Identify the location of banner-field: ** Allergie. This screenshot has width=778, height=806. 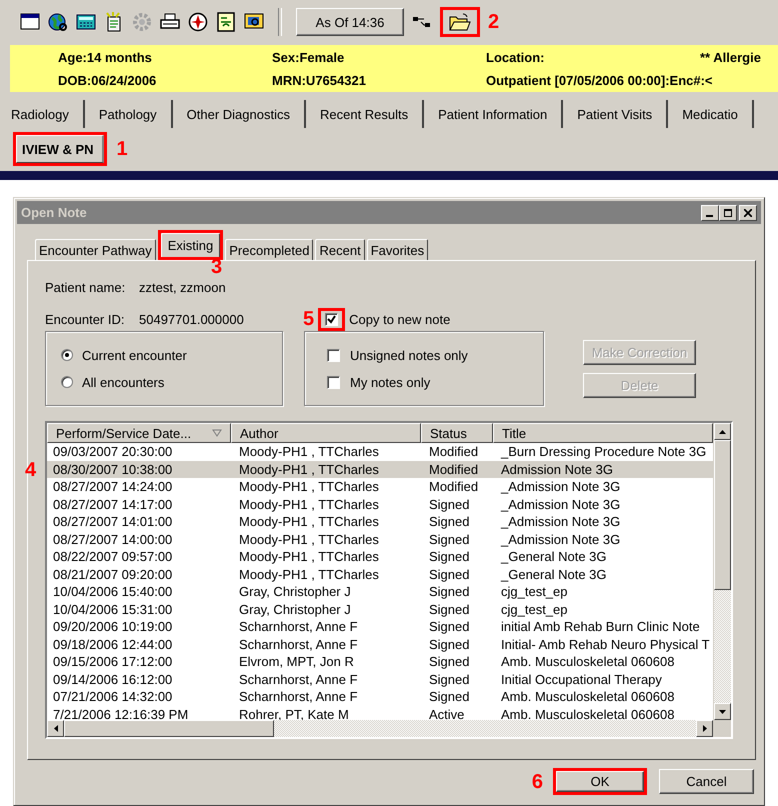
(739, 57).